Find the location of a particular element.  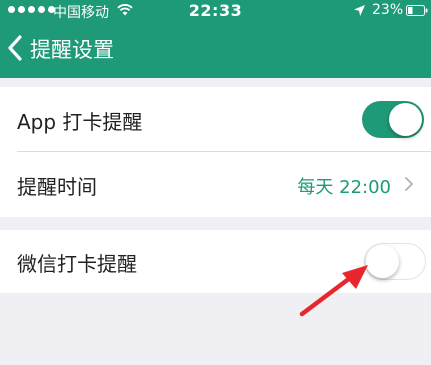

battery-icon is located at coordinates (417, 10).